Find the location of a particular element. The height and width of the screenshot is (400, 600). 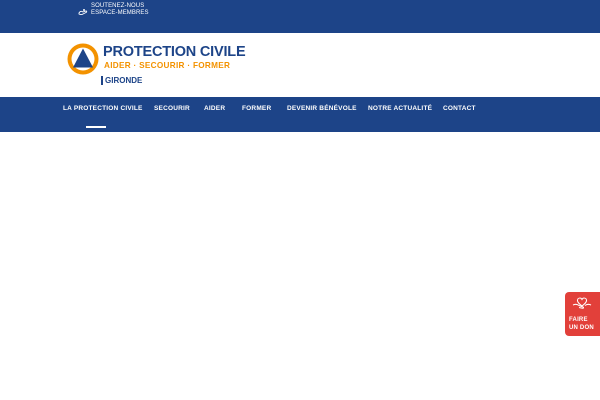

nav-contact: CONTACT is located at coordinates (459, 108).